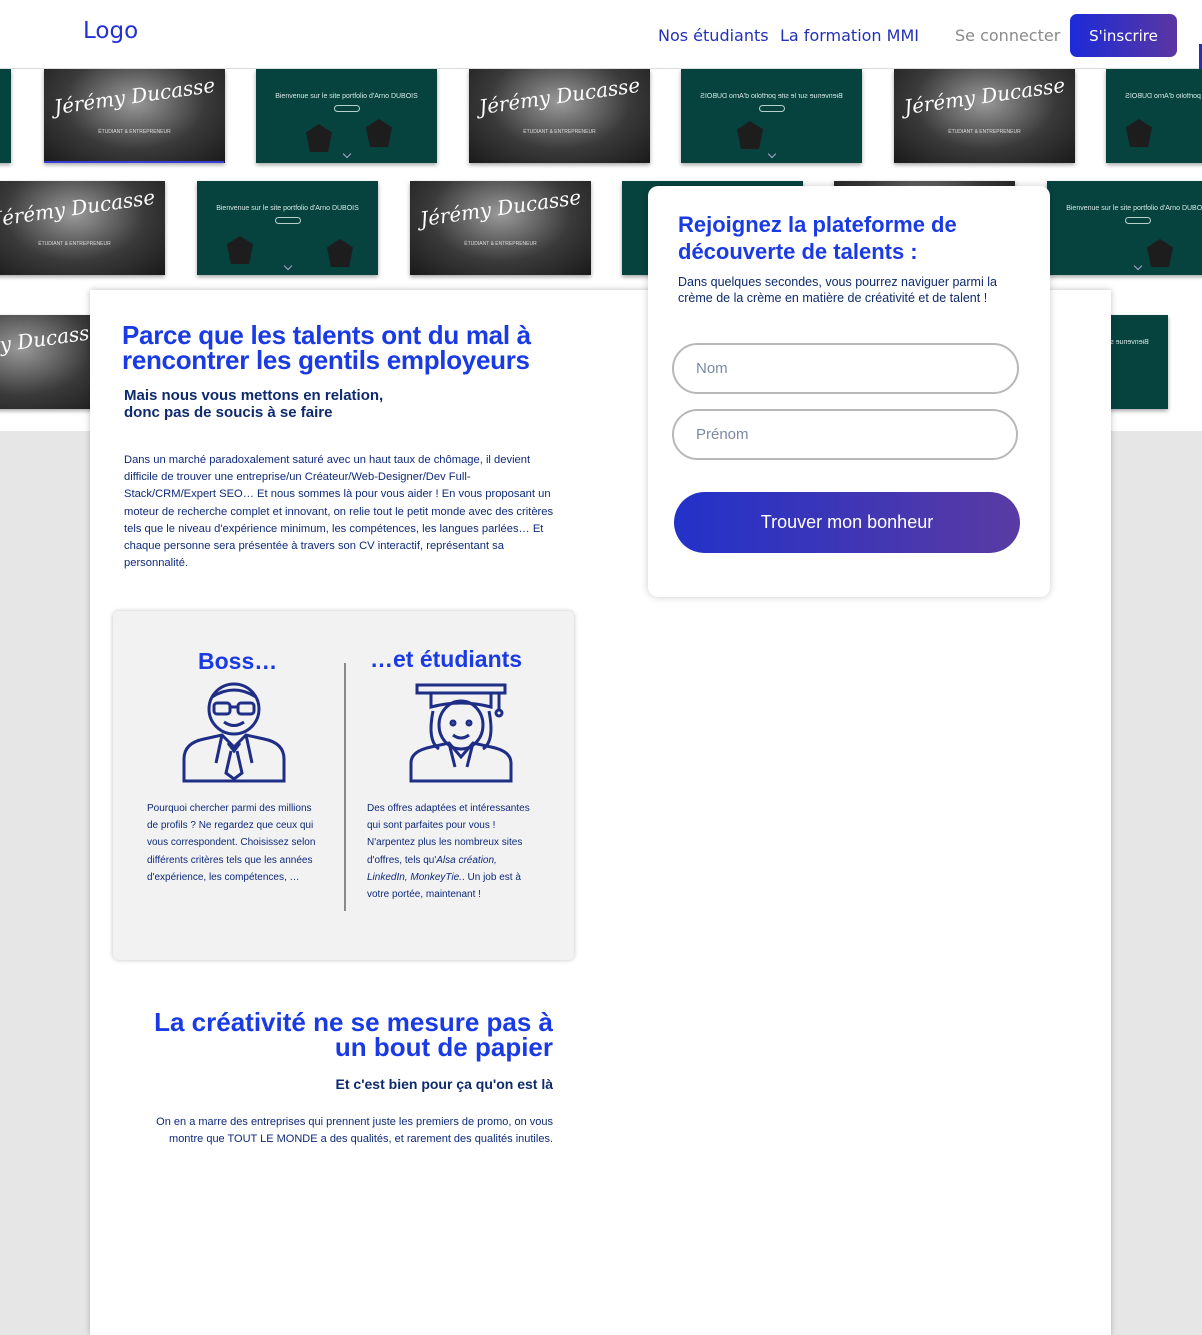  Describe the element at coordinates (254, 395) in the screenshot. I see `intro-subtitle-line: Mais nous vous mettons en relation,` at that location.